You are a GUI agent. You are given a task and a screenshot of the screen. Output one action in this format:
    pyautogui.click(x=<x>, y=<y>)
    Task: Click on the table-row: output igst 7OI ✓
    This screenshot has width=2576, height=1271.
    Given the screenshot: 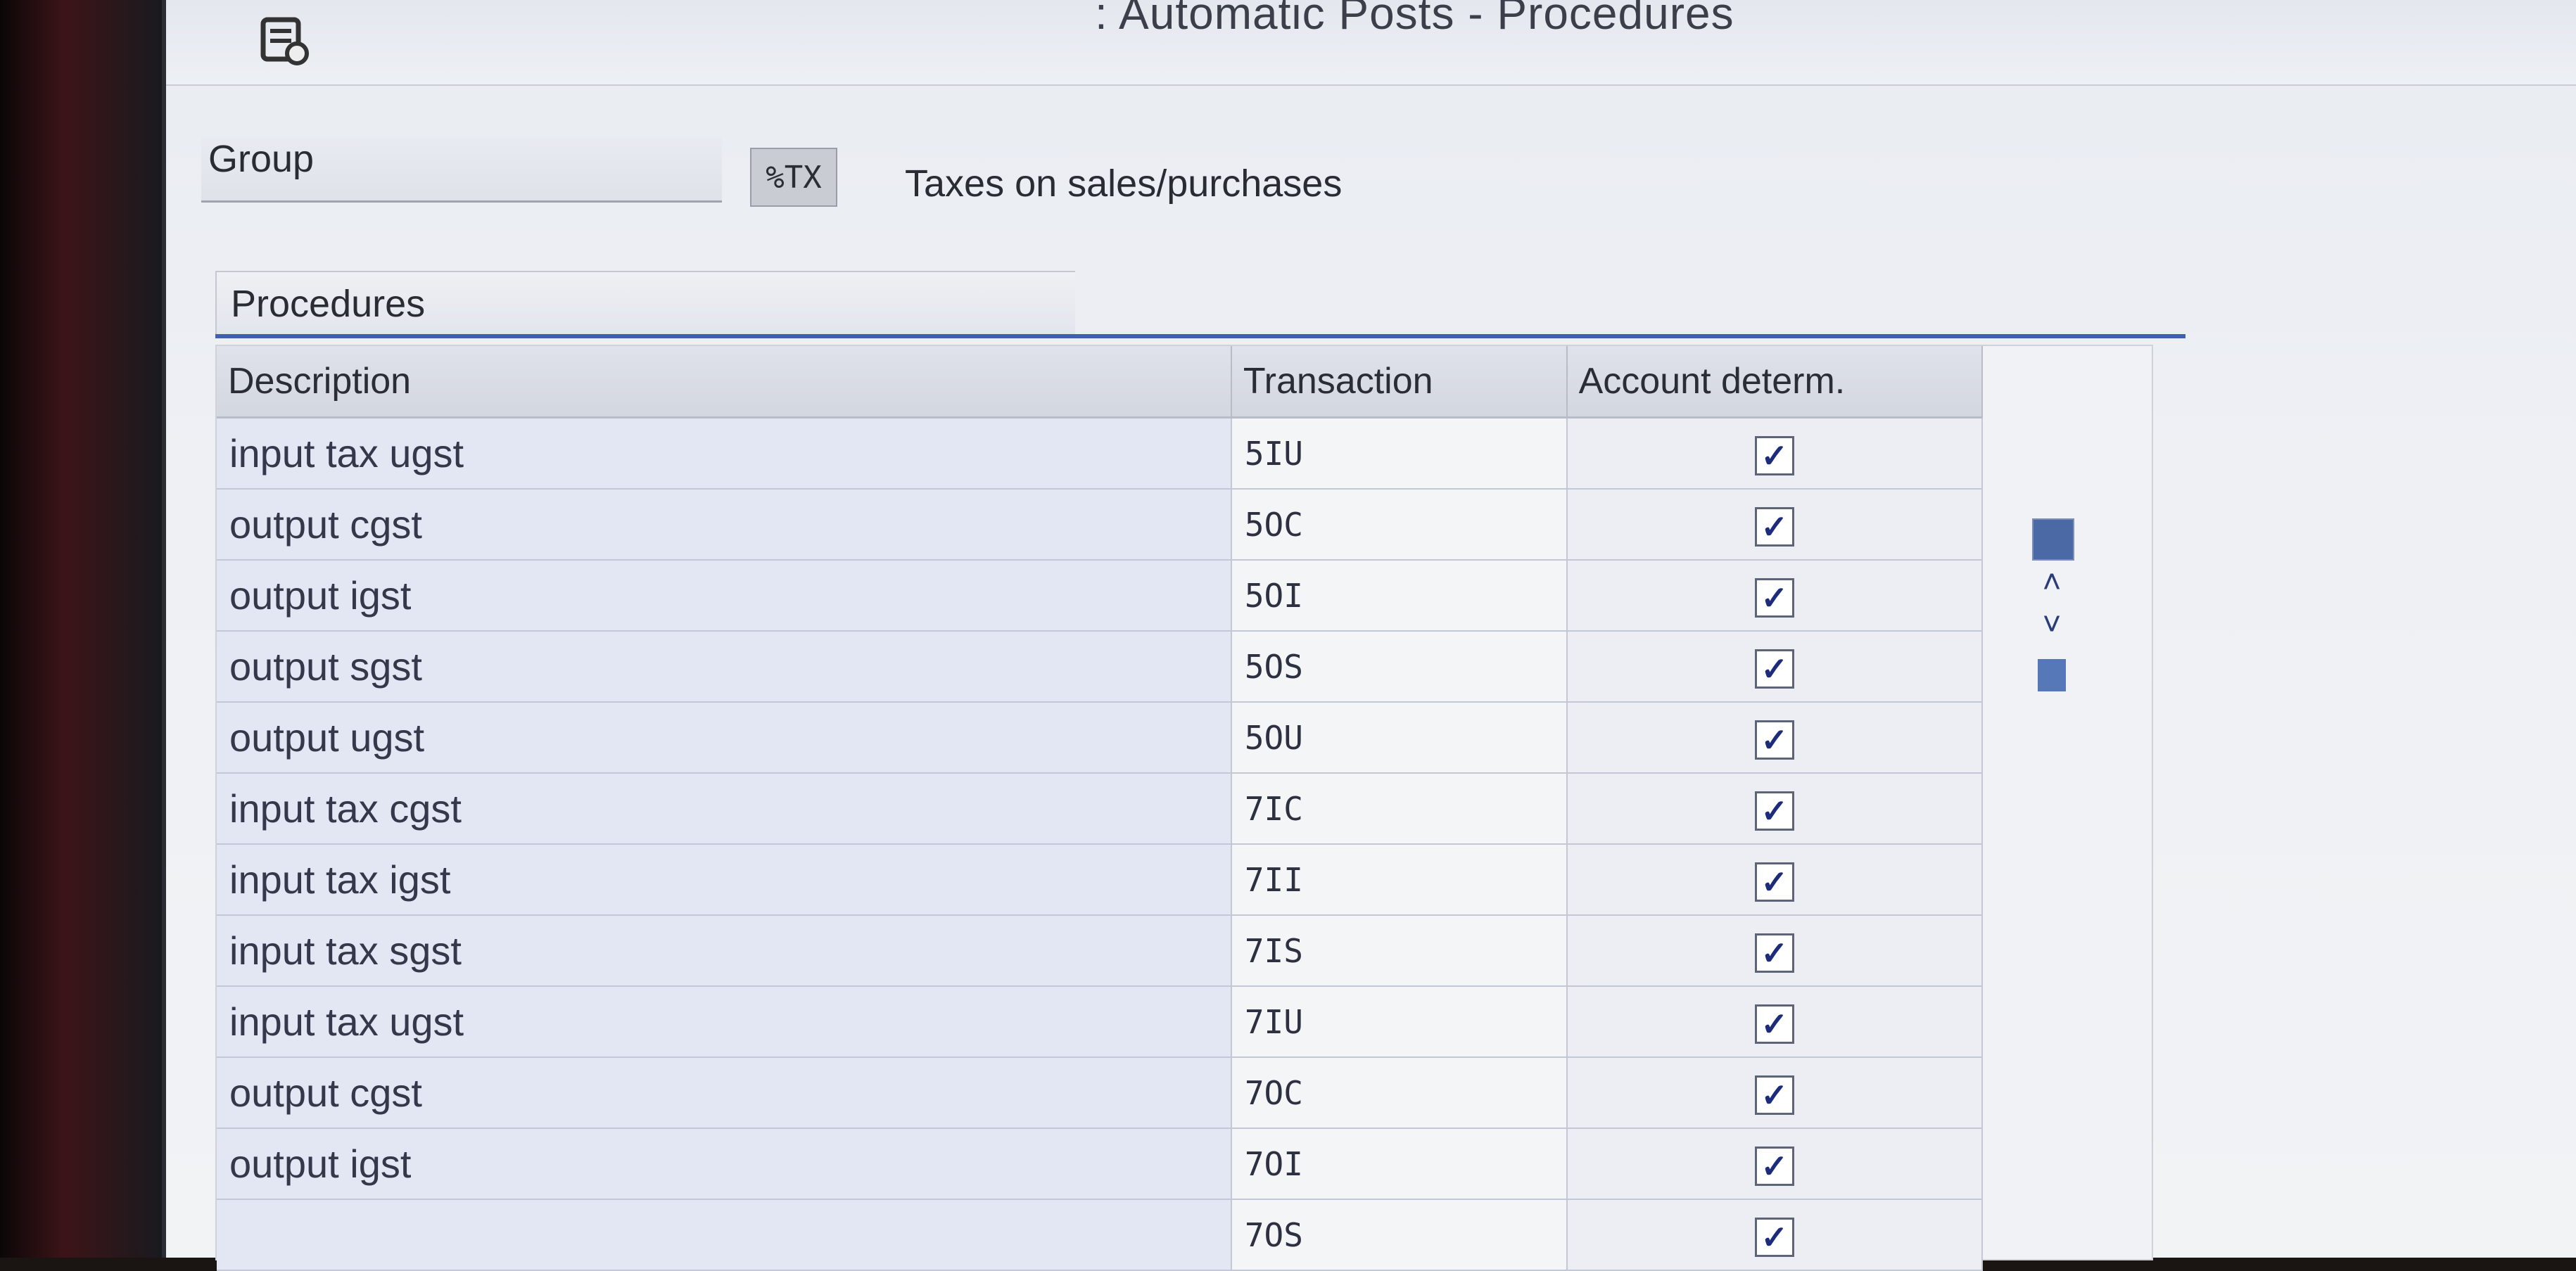 What is the action you would take?
    pyautogui.click(x=1100, y=1164)
    